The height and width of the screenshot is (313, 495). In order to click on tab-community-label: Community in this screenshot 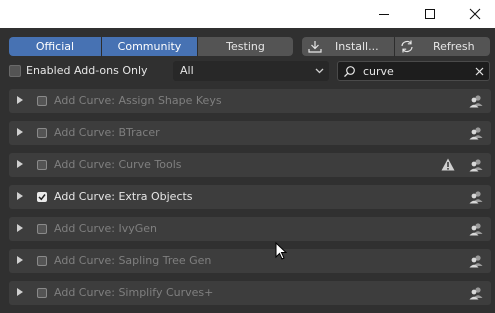, I will do `click(149, 46)`.